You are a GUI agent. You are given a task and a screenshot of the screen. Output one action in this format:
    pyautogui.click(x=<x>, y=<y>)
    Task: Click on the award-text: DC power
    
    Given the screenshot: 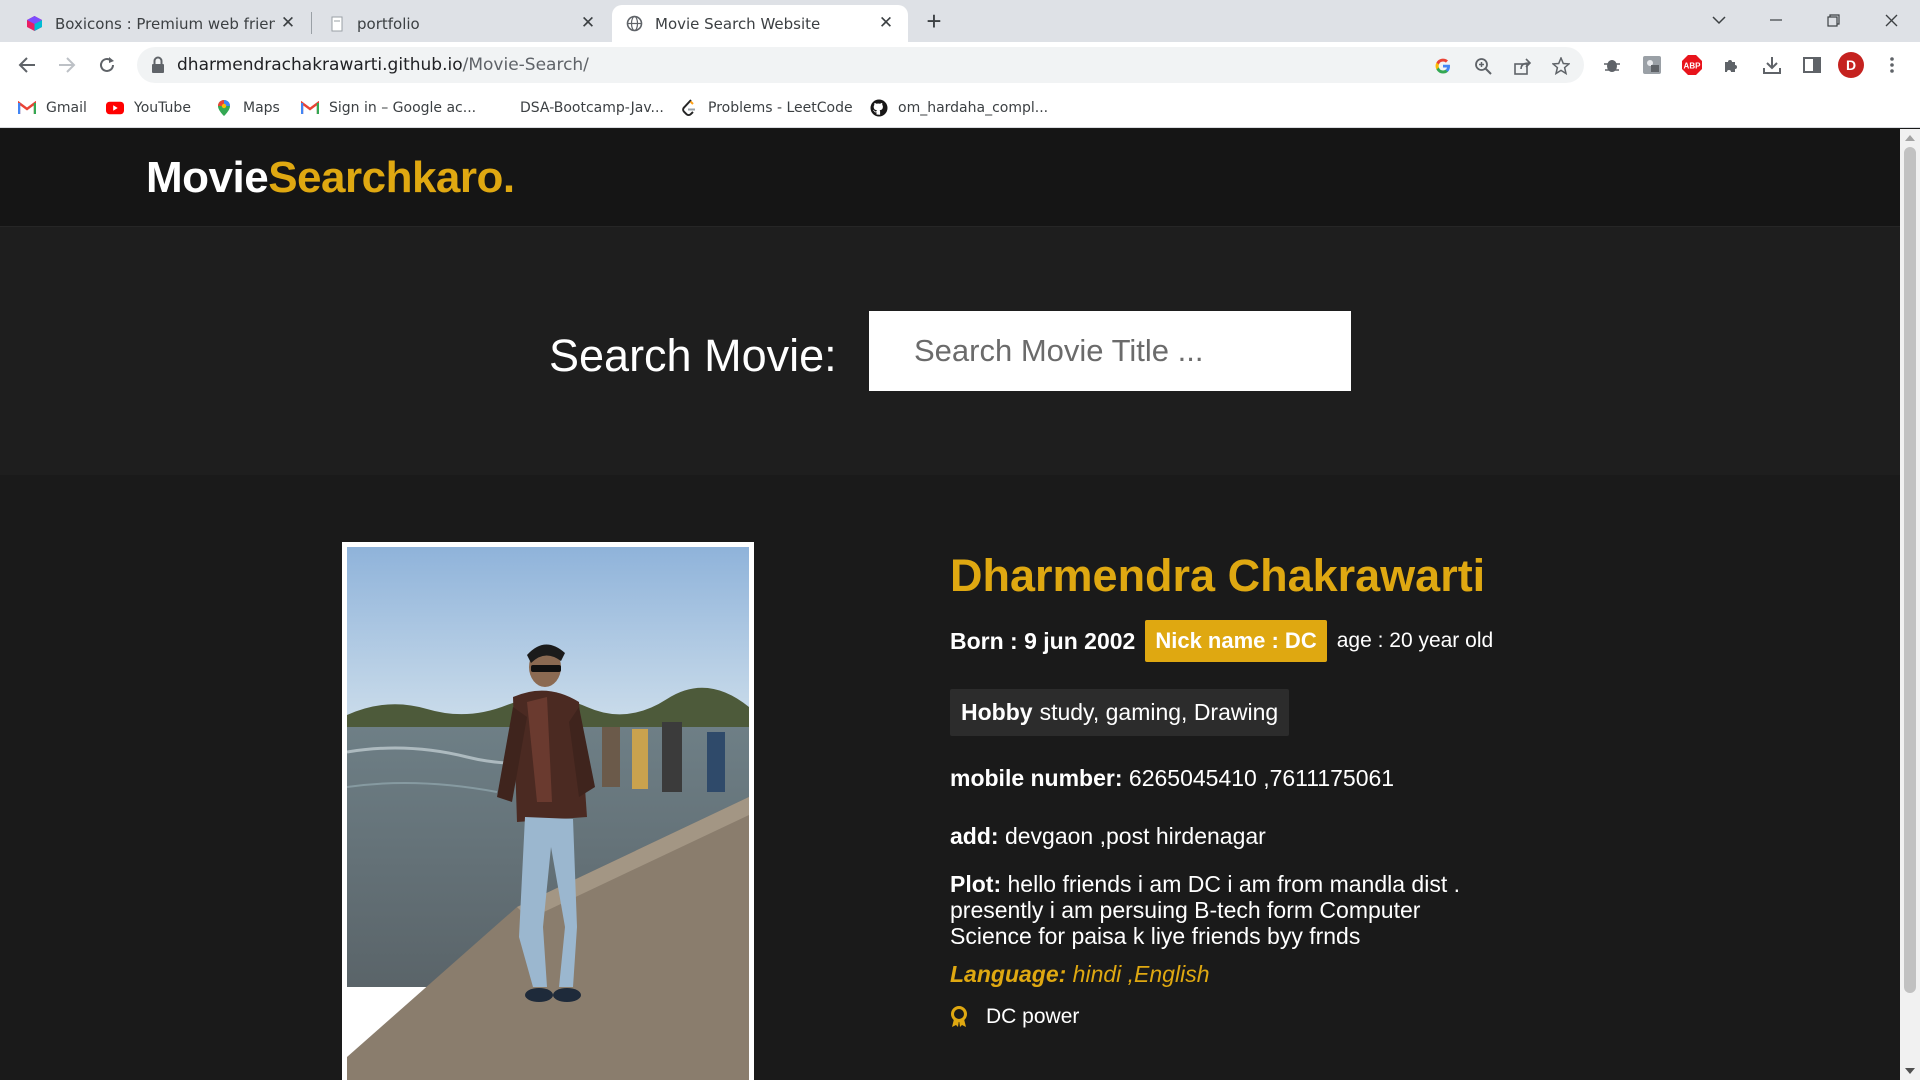 What is the action you would take?
    pyautogui.click(x=1033, y=1016)
    